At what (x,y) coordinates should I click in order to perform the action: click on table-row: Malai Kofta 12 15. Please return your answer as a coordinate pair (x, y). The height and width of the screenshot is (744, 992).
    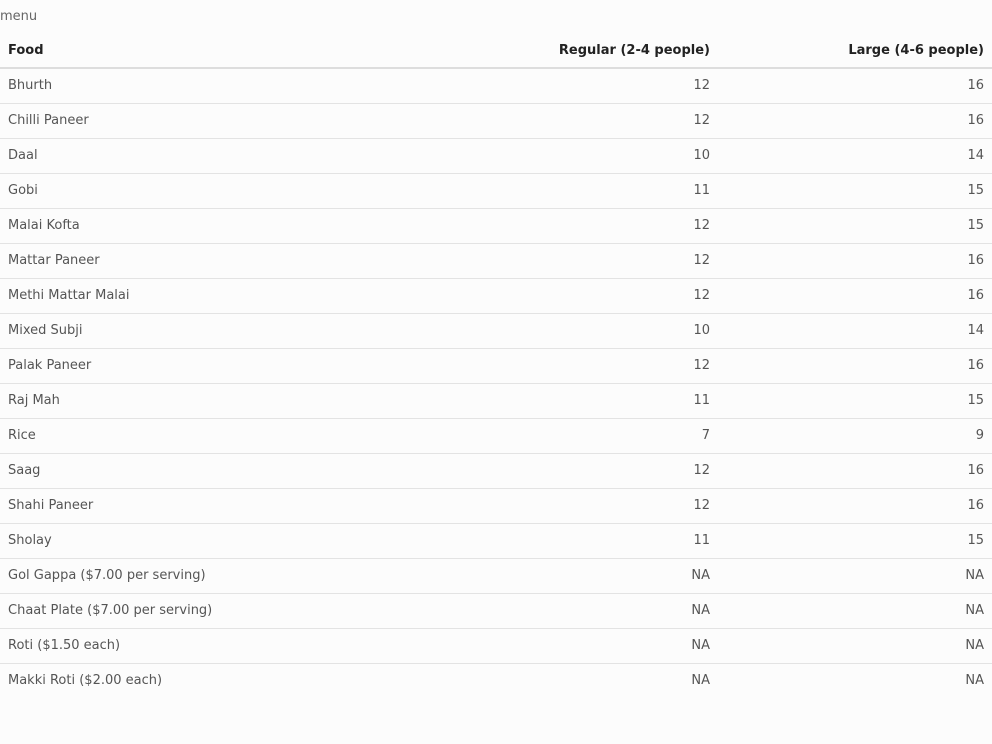
    Looking at the image, I should click on (496, 226).